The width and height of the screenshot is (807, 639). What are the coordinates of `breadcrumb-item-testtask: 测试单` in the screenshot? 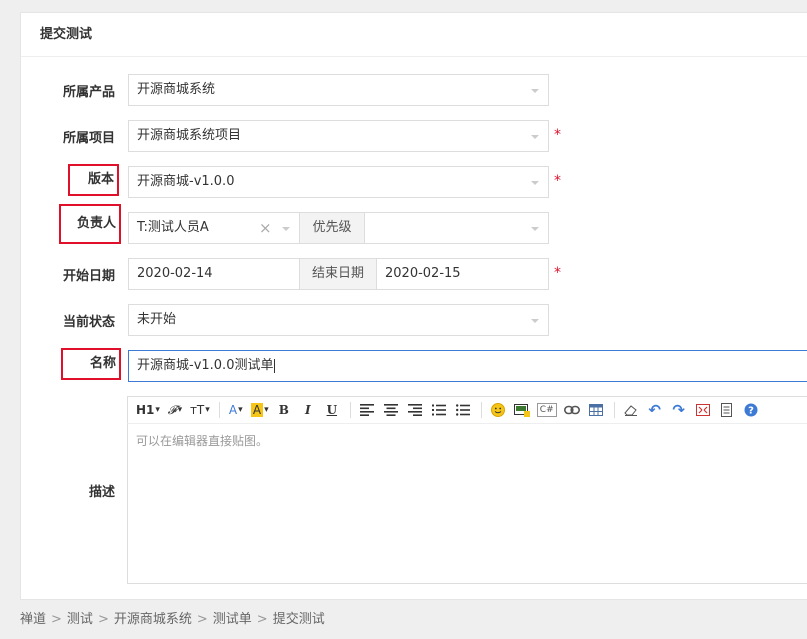 It's located at (232, 619).